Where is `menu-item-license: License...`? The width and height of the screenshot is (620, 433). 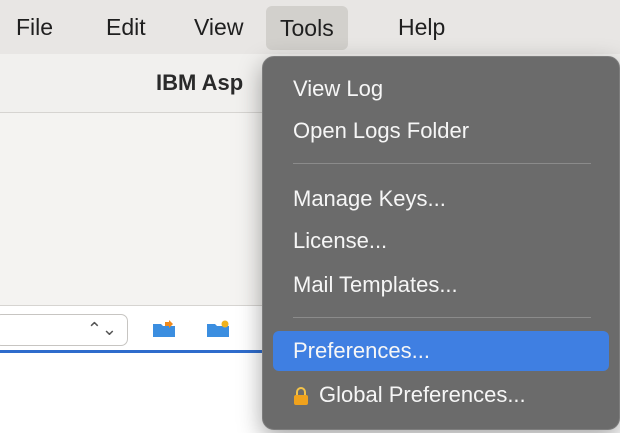
menu-item-license: License... is located at coordinates (441, 241).